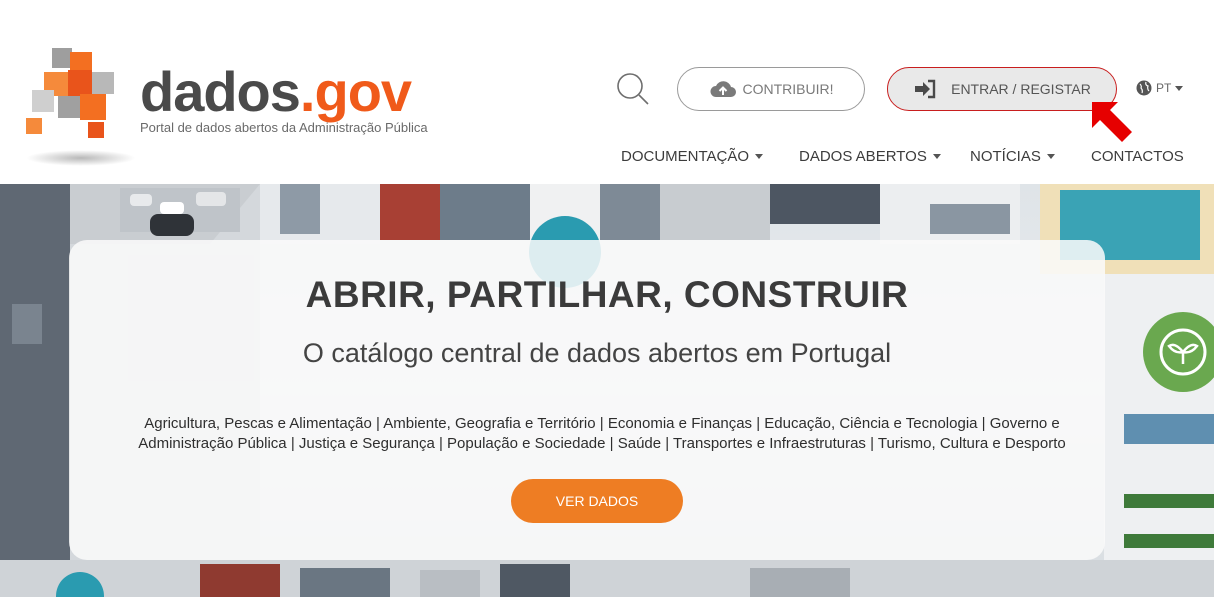  I want to click on nav-noticias: NOTÍCIAS, so click(1012, 156).